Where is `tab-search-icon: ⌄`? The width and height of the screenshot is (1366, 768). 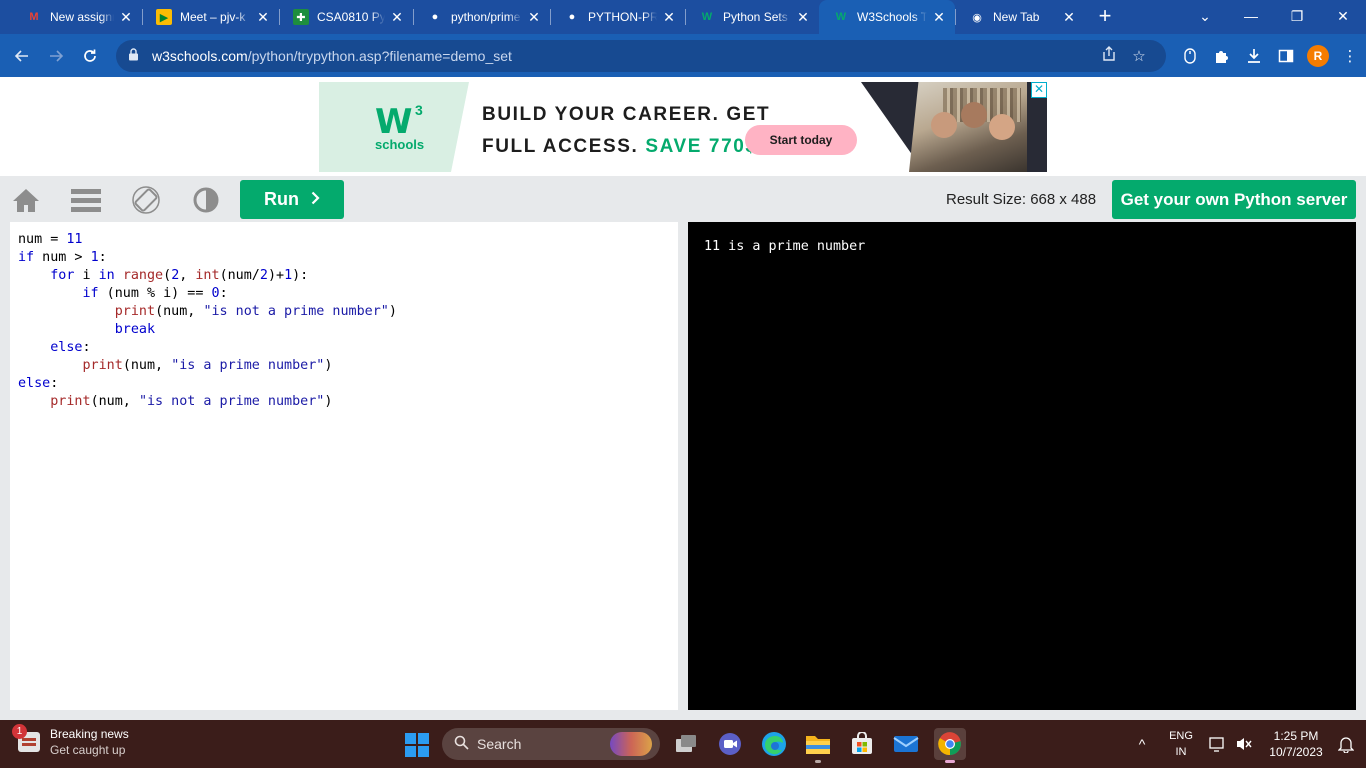
tab-search-icon: ⌄ is located at coordinates (1205, 16).